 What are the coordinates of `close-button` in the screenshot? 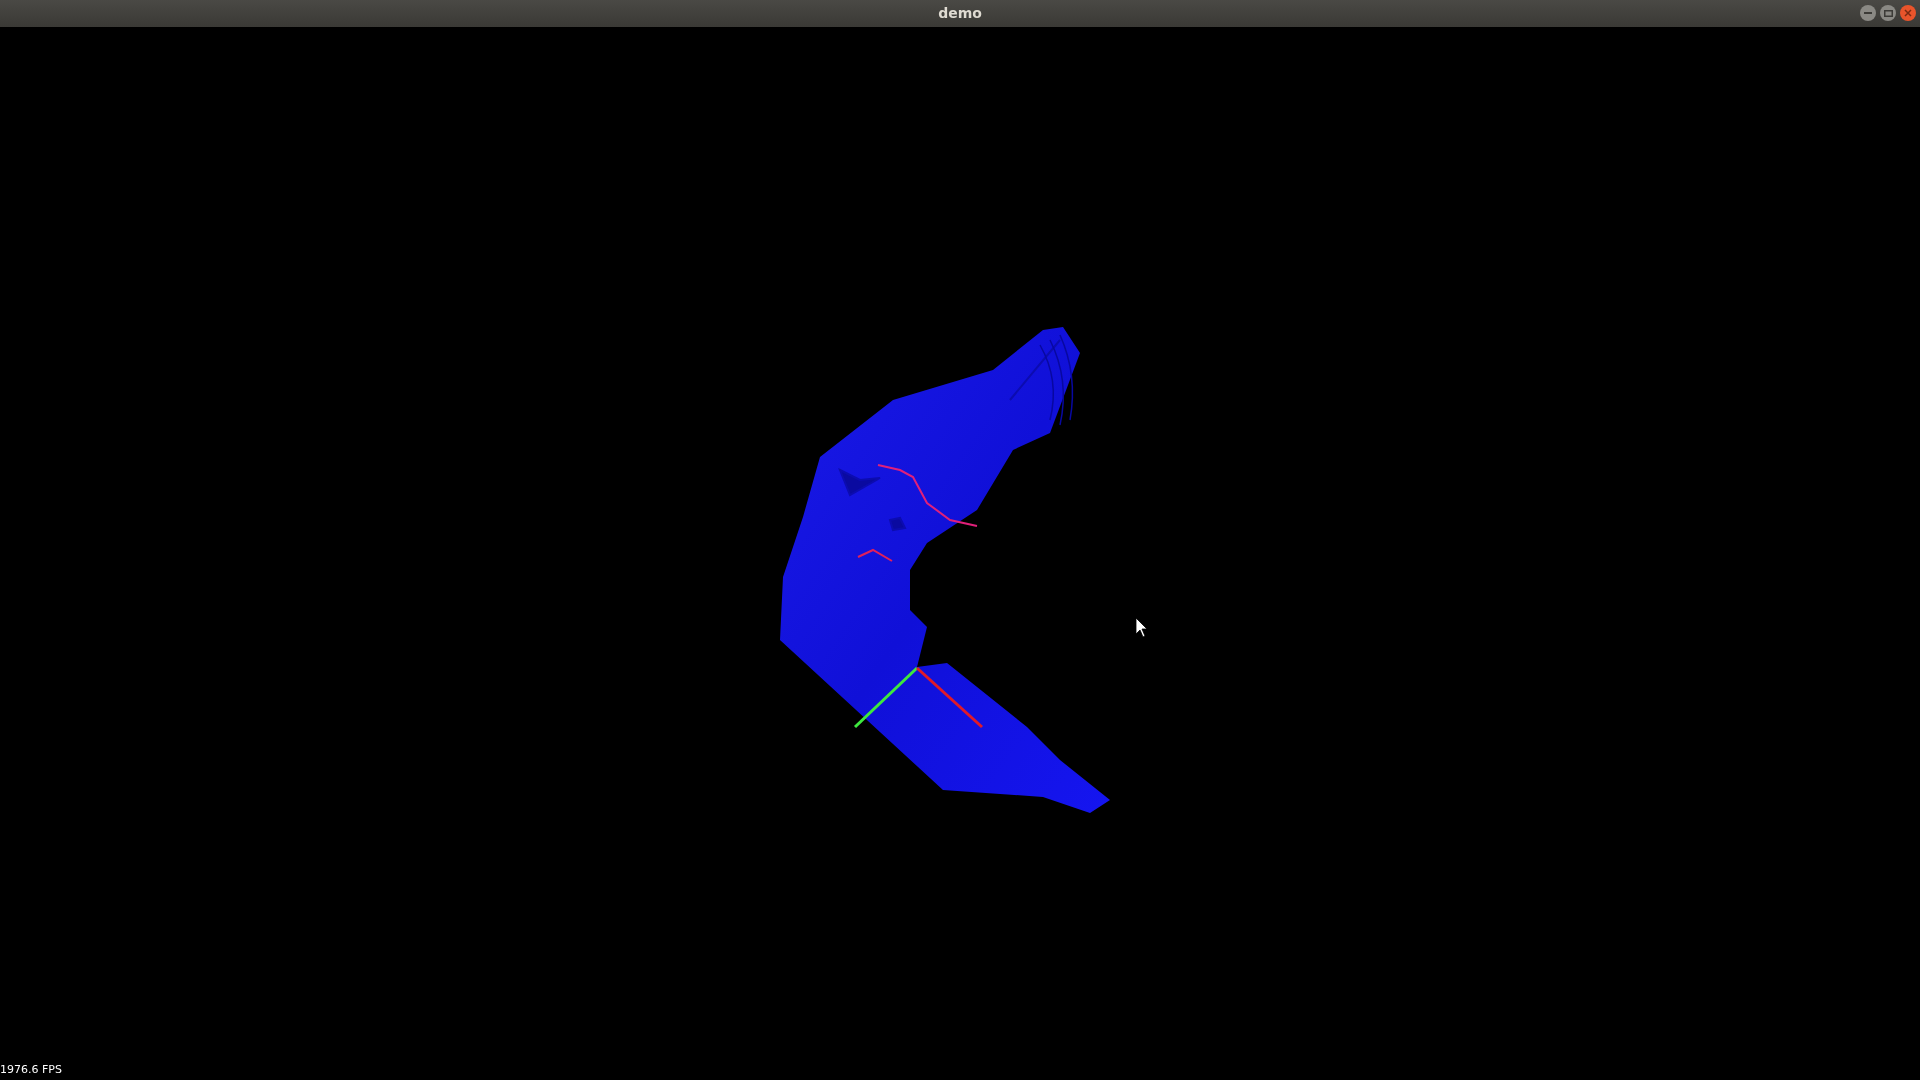 It's located at (1908, 13).